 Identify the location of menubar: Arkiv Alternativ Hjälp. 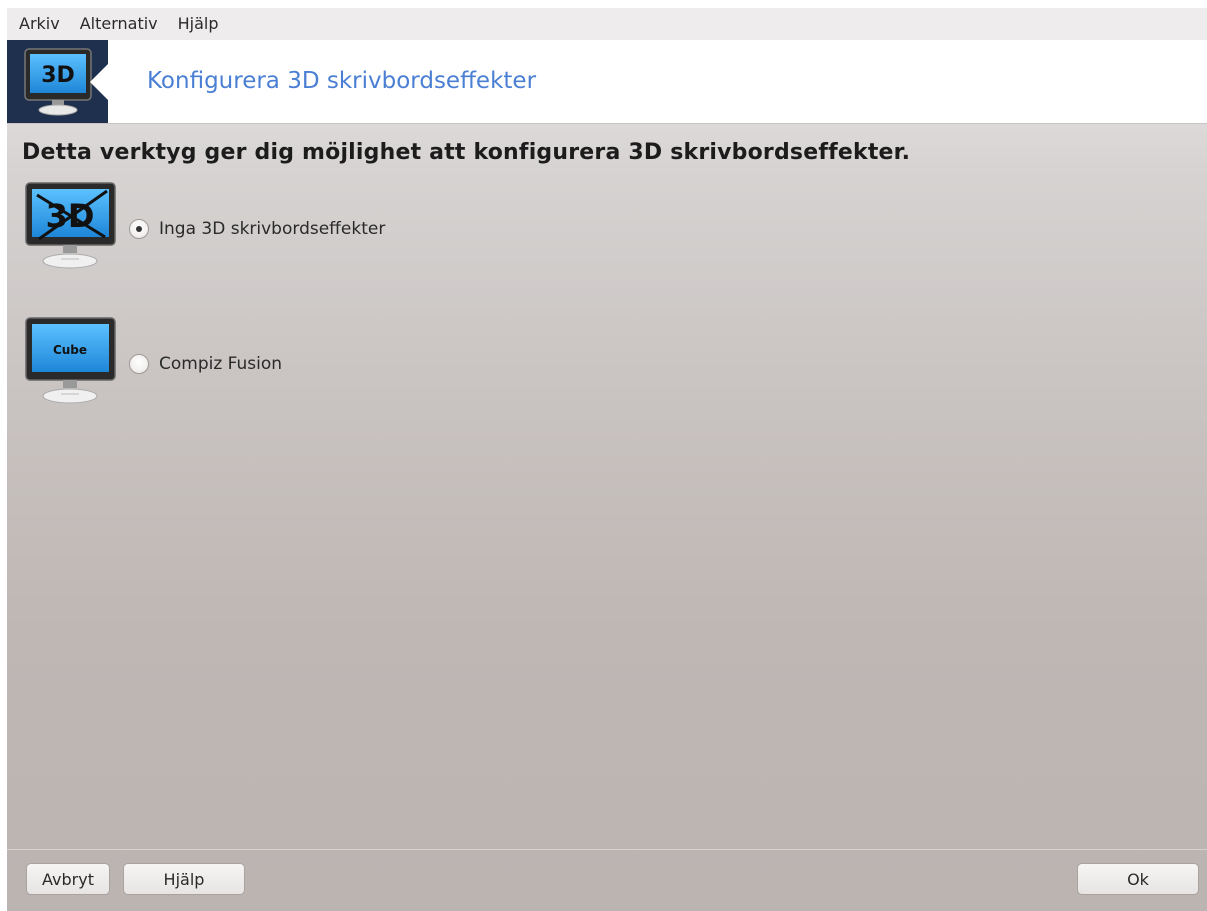
(607, 24).